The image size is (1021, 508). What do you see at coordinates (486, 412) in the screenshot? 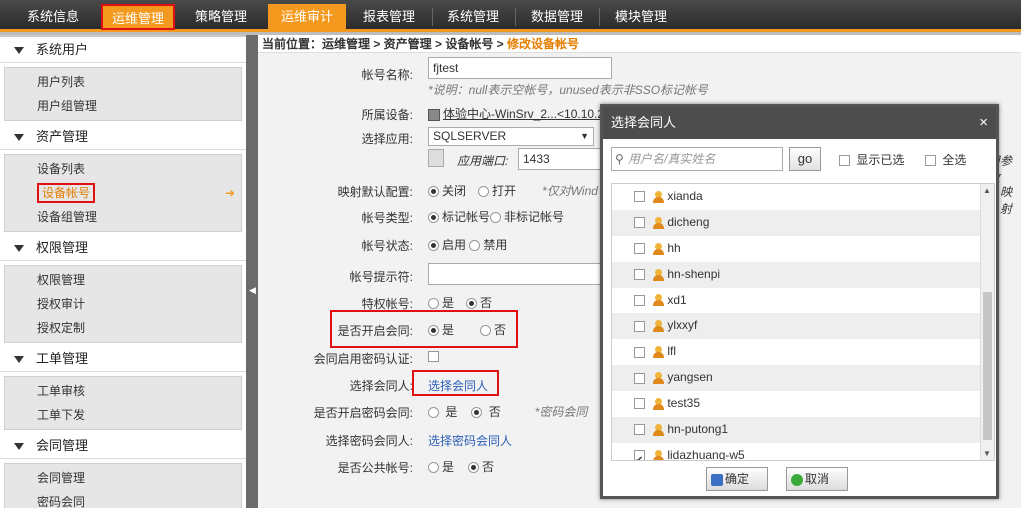
I see `pwd-cosign-no-radio: 否` at bounding box center [486, 412].